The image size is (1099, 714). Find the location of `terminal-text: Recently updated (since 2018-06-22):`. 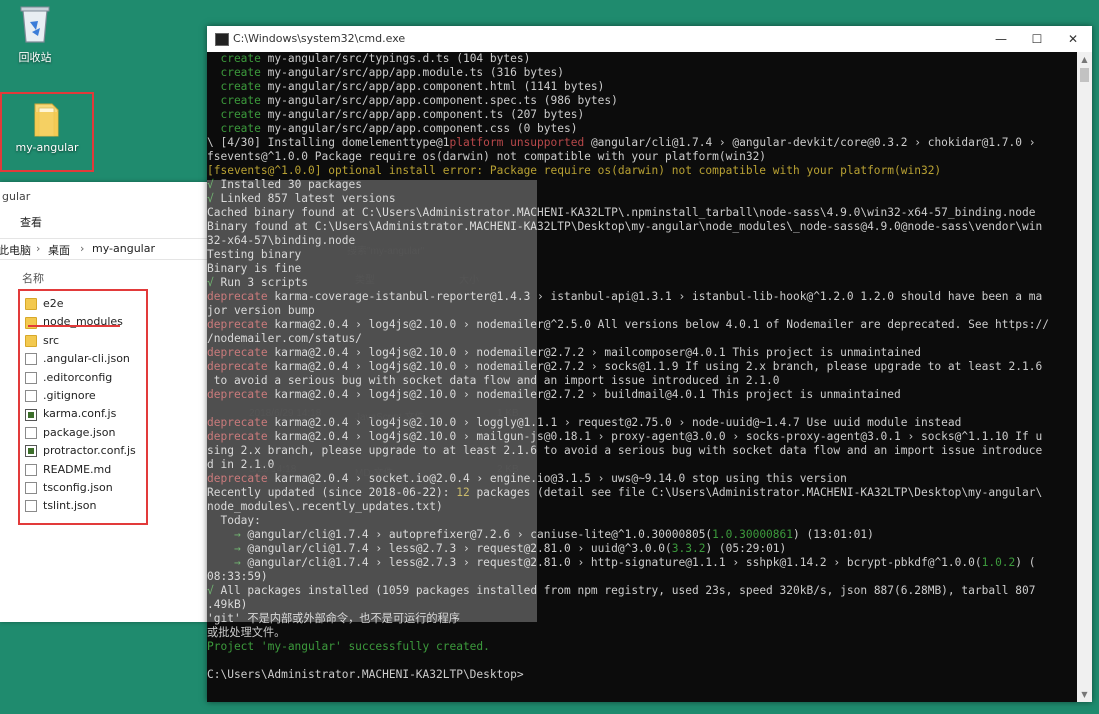

terminal-text: Recently updated (since 2018-06-22): is located at coordinates (332, 492).